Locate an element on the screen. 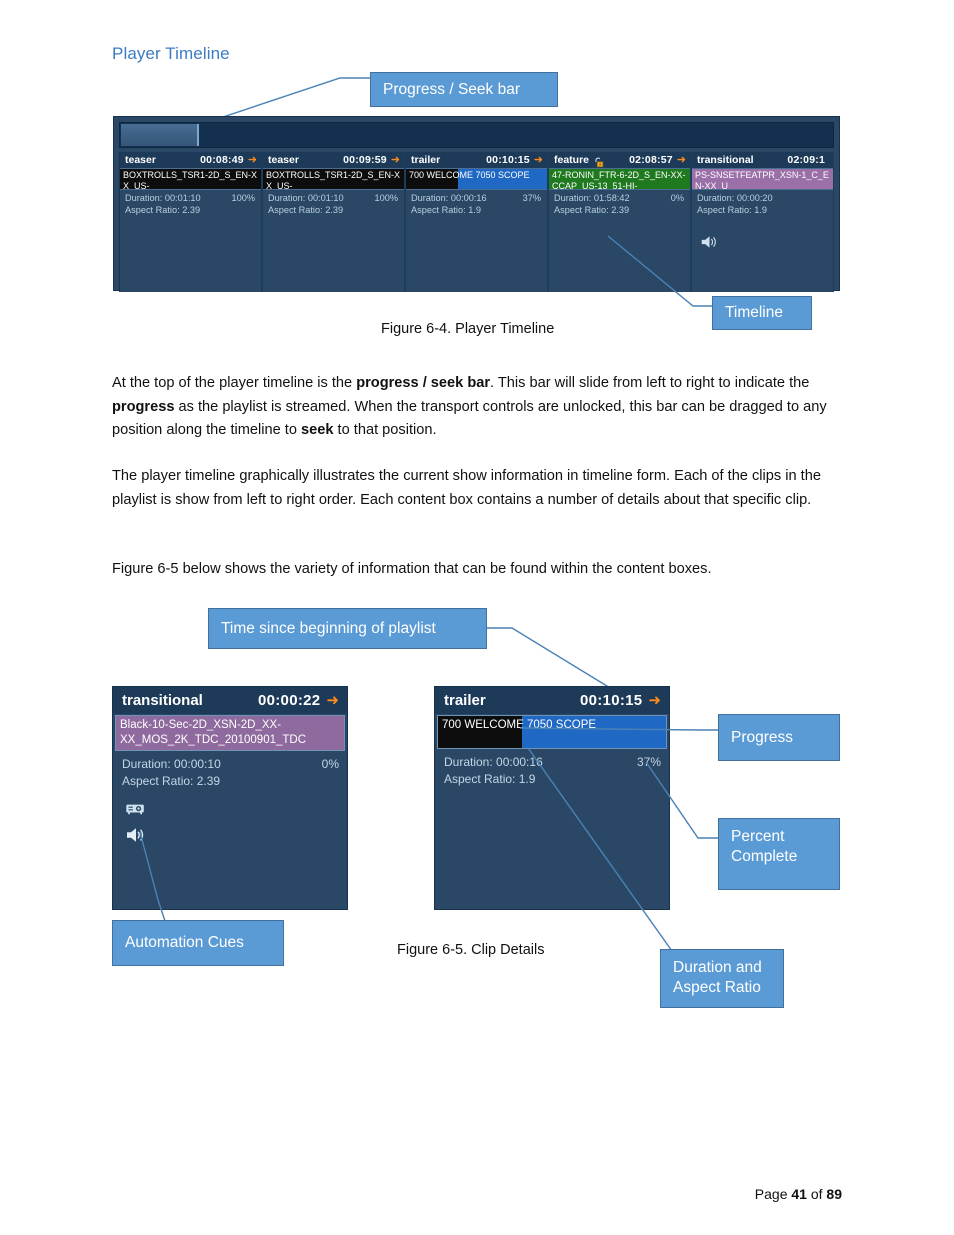 Image resolution: width=954 pixels, height=1235 pixels. clip-header: transitional 00:00:22 ➜ is located at coordinates (230, 700).